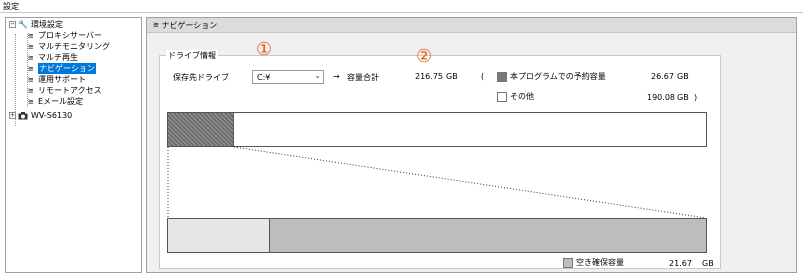 This screenshot has height=276, width=803. I want to click on free-label: 空き確保容量, so click(600, 262).